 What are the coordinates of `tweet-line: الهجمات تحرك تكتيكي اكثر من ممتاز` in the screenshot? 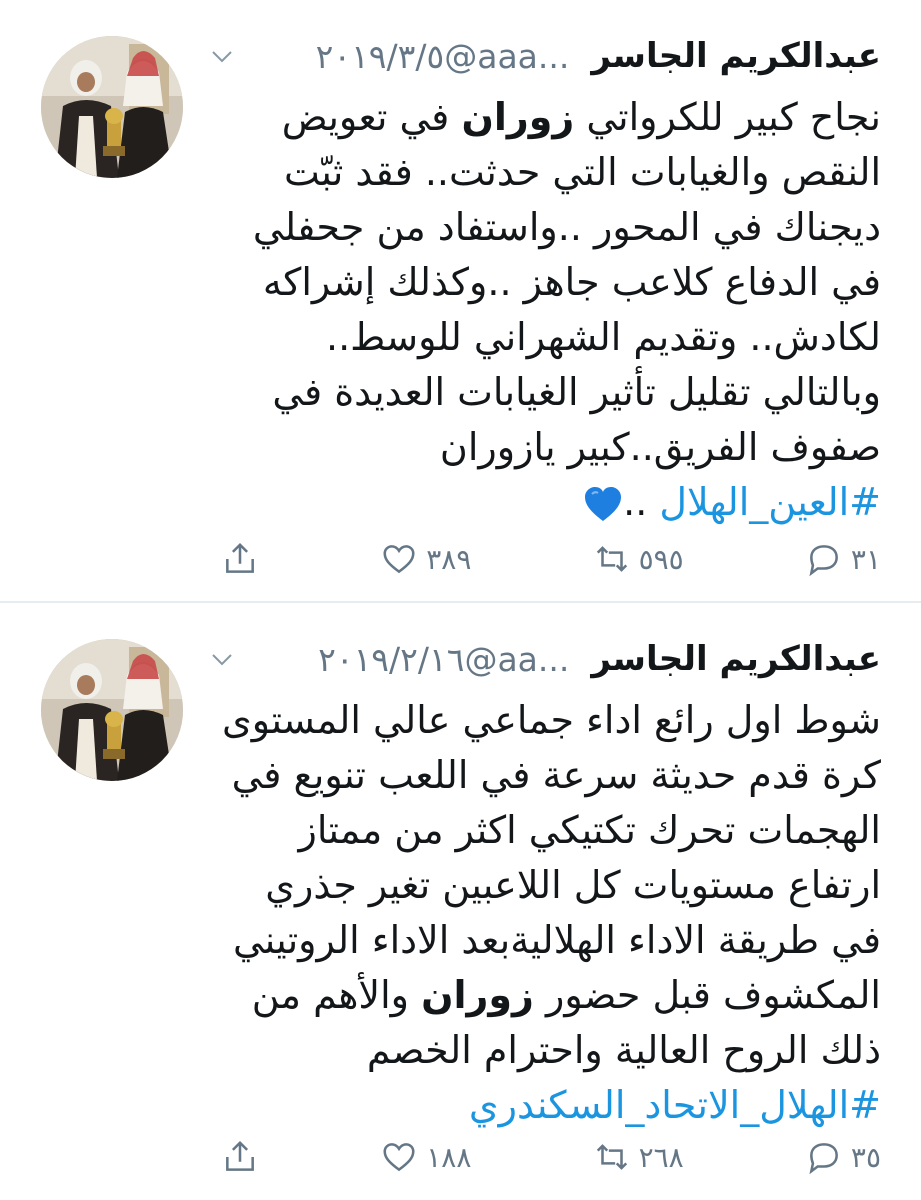 It's located at (589, 830).